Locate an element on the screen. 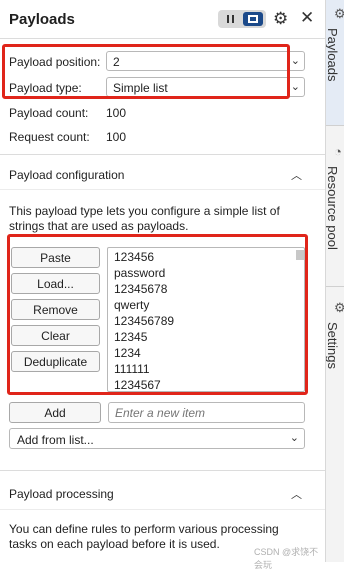 This screenshot has width=344, height=571. view-toggle-left is located at coordinates (231, 19).